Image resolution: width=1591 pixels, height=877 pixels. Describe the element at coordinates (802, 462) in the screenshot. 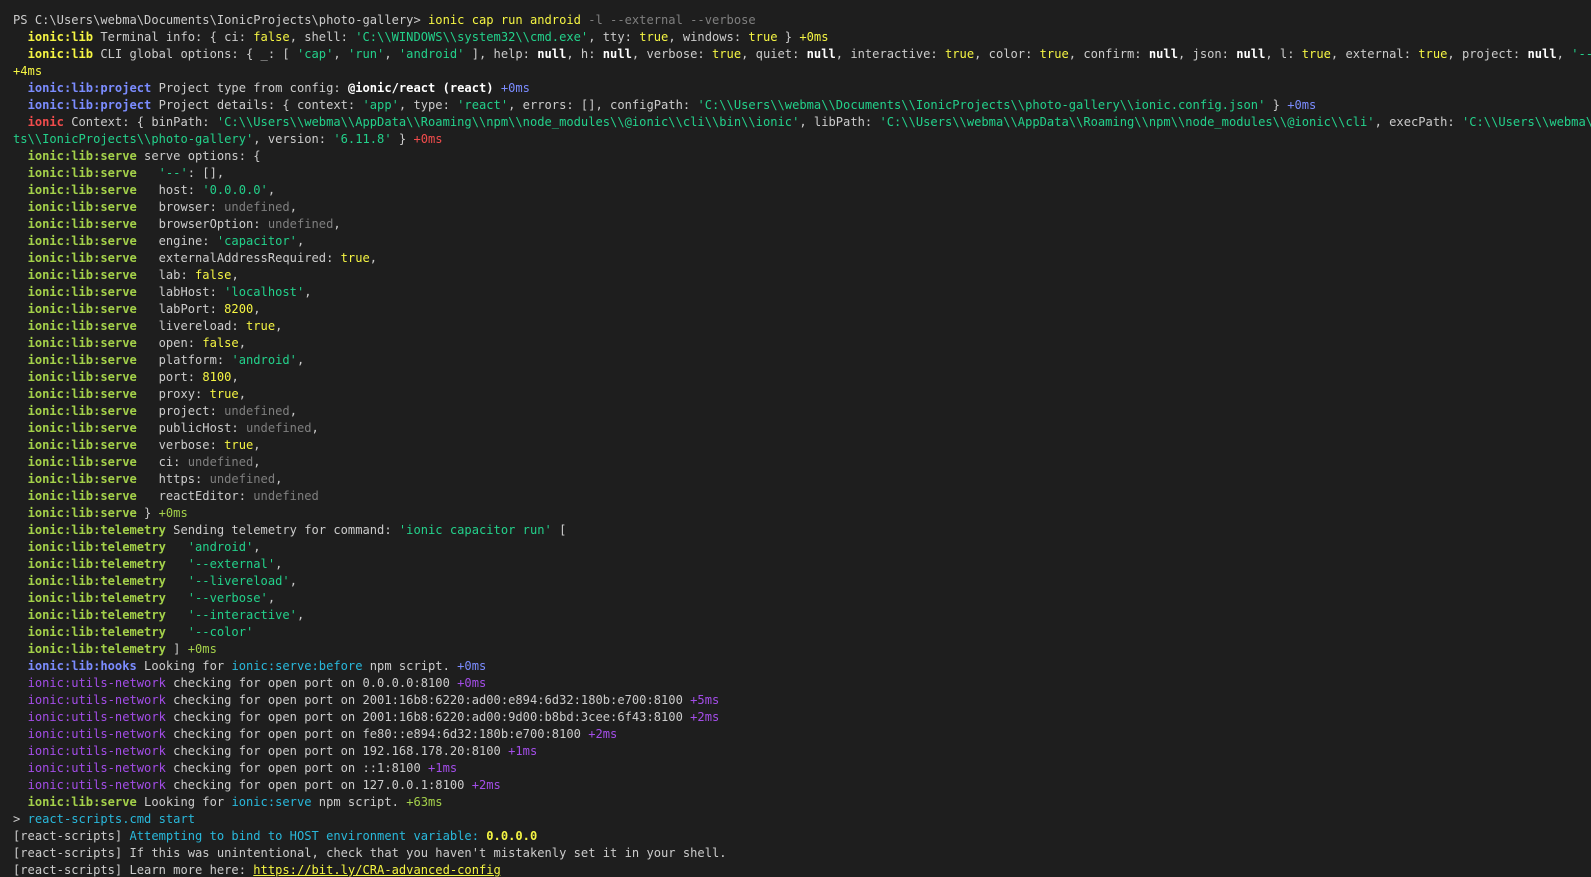

I see `terminal-line: ionic:lib:serve ci: undefined,` at that location.